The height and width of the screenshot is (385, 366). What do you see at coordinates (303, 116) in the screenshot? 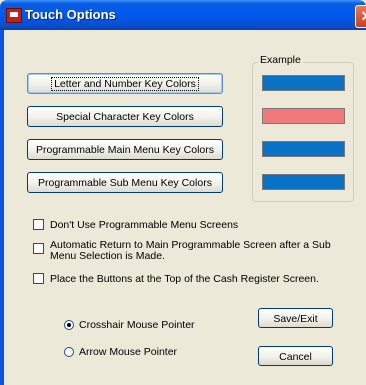
I see `special-character-swatch` at bounding box center [303, 116].